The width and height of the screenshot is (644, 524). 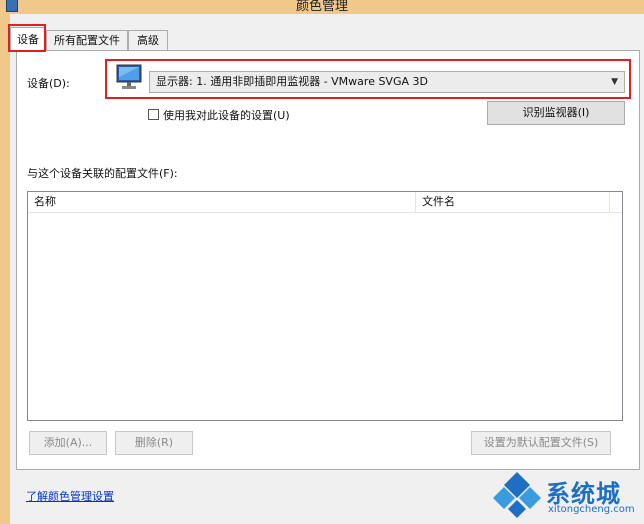 What do you see at coordinates (48, 83) in the screenshot?
I see `device-label: 设备(D):` at bounding box center [48, 83].